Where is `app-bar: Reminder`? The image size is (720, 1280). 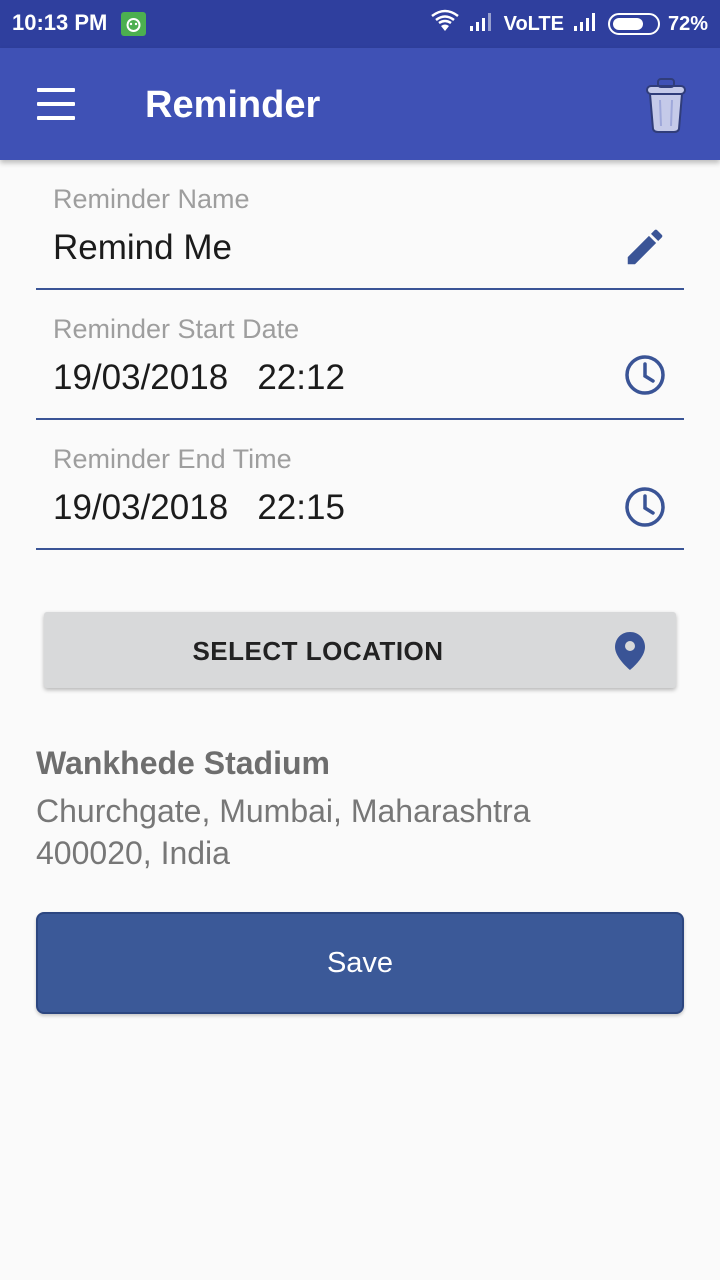 app-bar: Reminder is located at coordinates (360, 104).